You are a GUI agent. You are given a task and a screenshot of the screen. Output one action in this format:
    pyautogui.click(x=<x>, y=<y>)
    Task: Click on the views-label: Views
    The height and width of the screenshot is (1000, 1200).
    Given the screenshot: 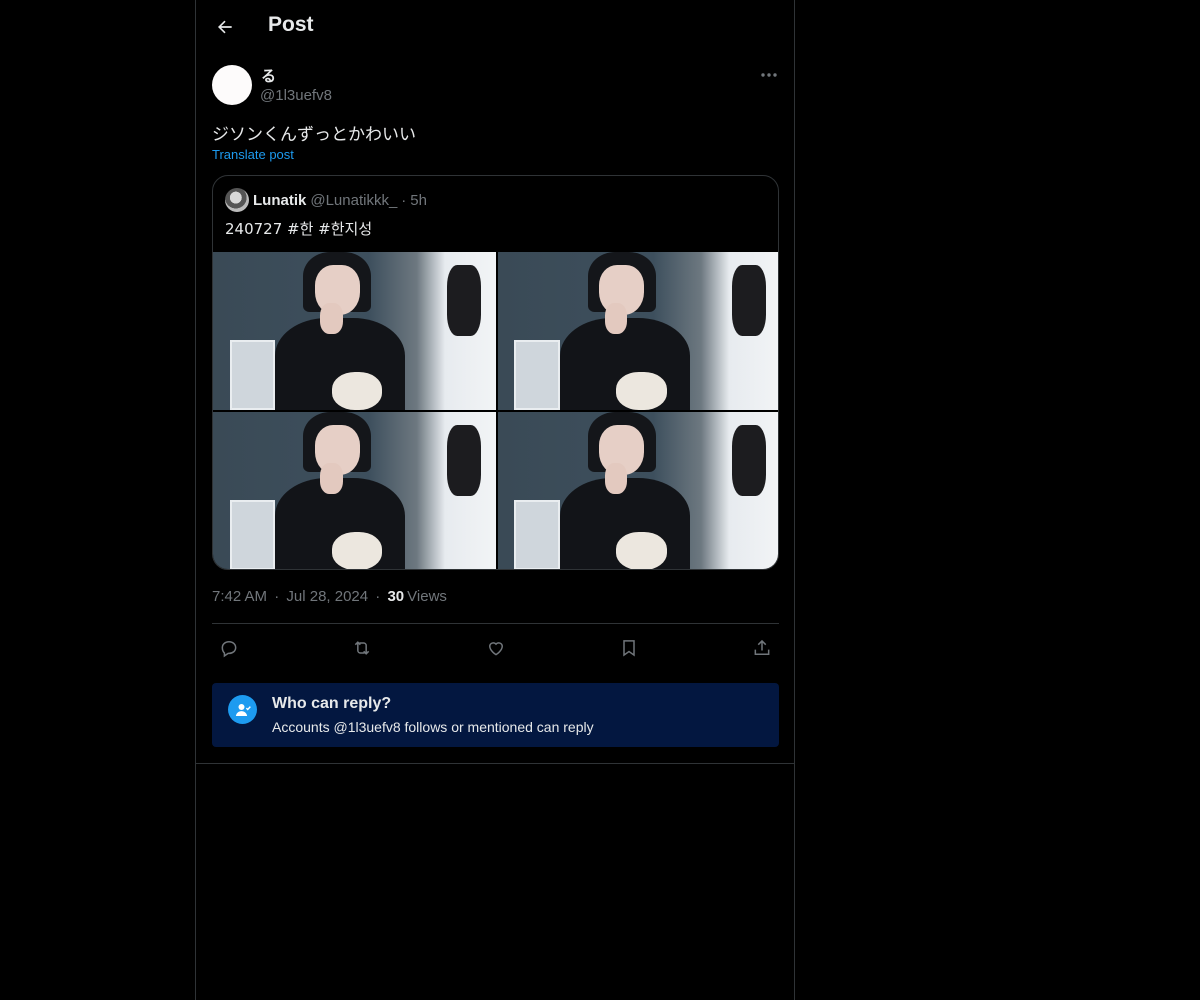 What is the action you would take?
    pyautogui.click(x=427, y=596)
    